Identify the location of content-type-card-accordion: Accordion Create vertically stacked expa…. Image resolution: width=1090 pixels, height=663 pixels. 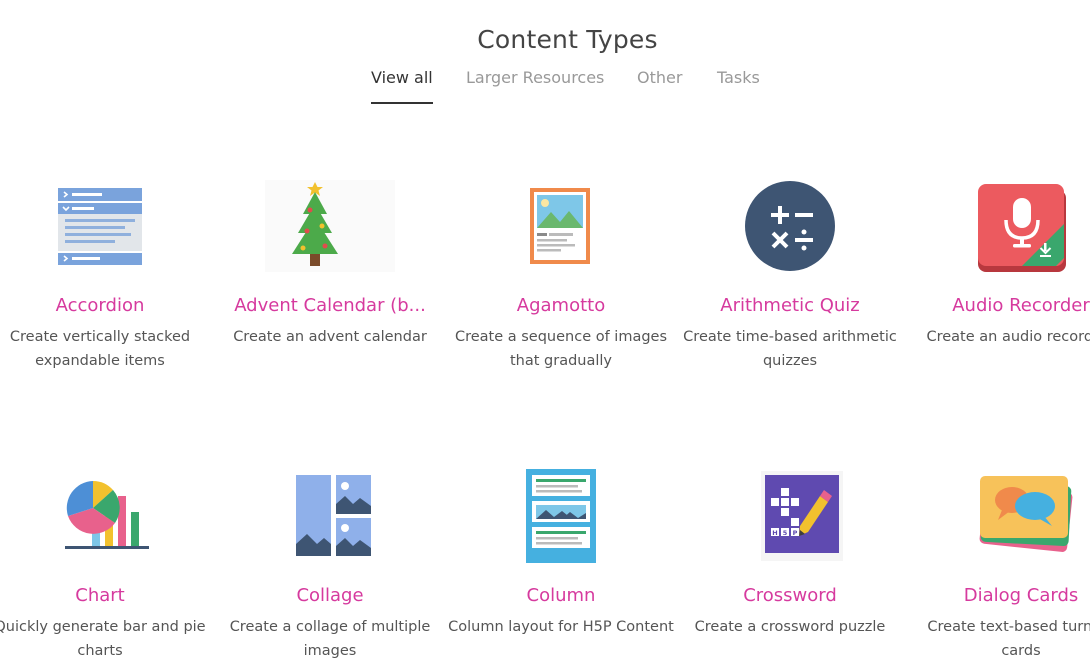
(107, 274).